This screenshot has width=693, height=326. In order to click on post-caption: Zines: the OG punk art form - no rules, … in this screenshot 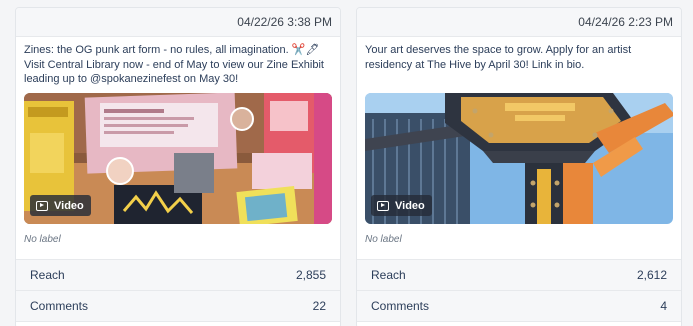, I will do `click(174, 64)`.